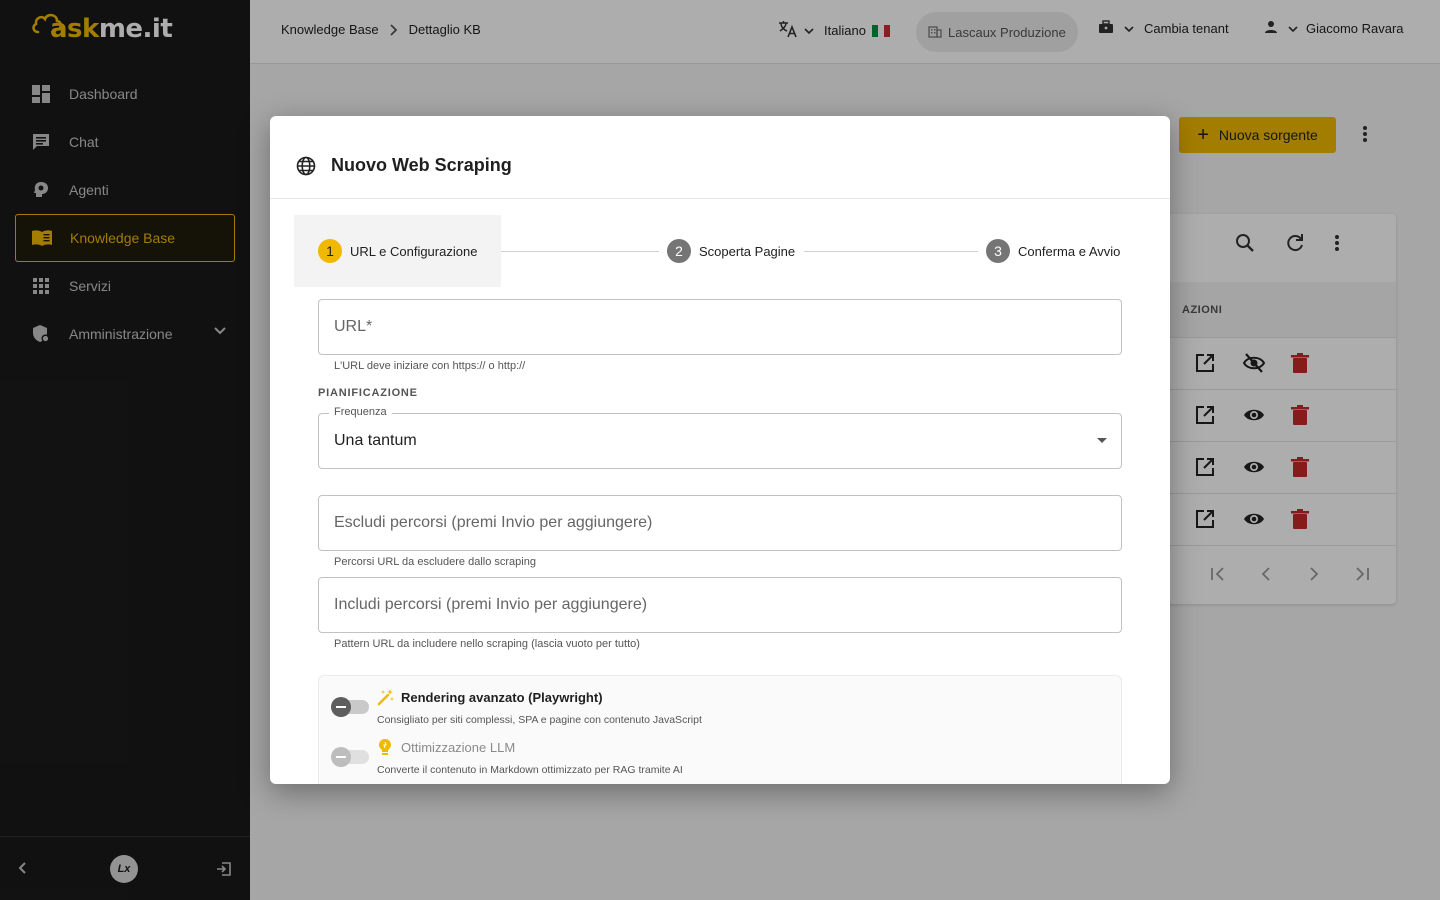 The height and width of the screenshot is (900, 1440). Describe the element at coordinates (435, 562) in the screenshot. I see `exclude-paths-hint: Percorsi URL da escludere dallo scraping` at that location.